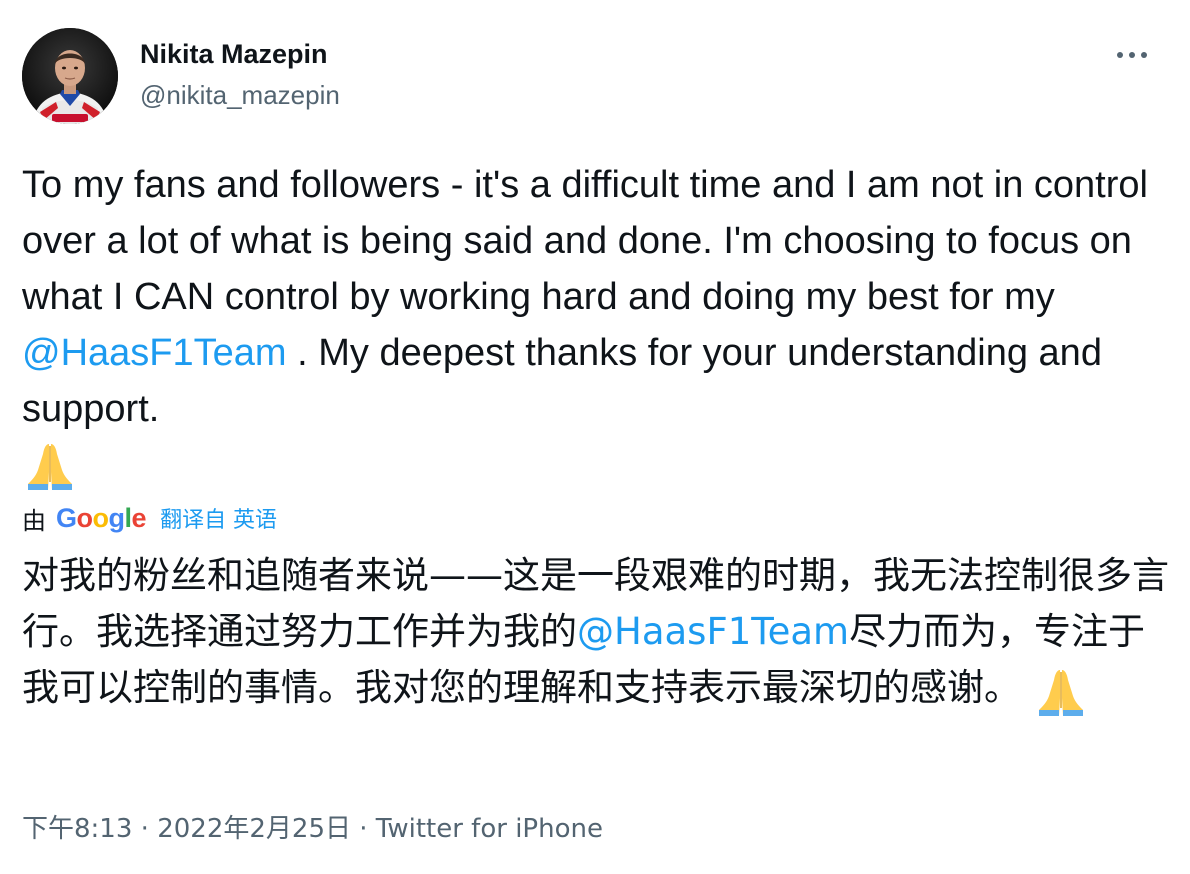 The image size is (1190, 874). I want to click on more-options-icon, so click(1132, 55).